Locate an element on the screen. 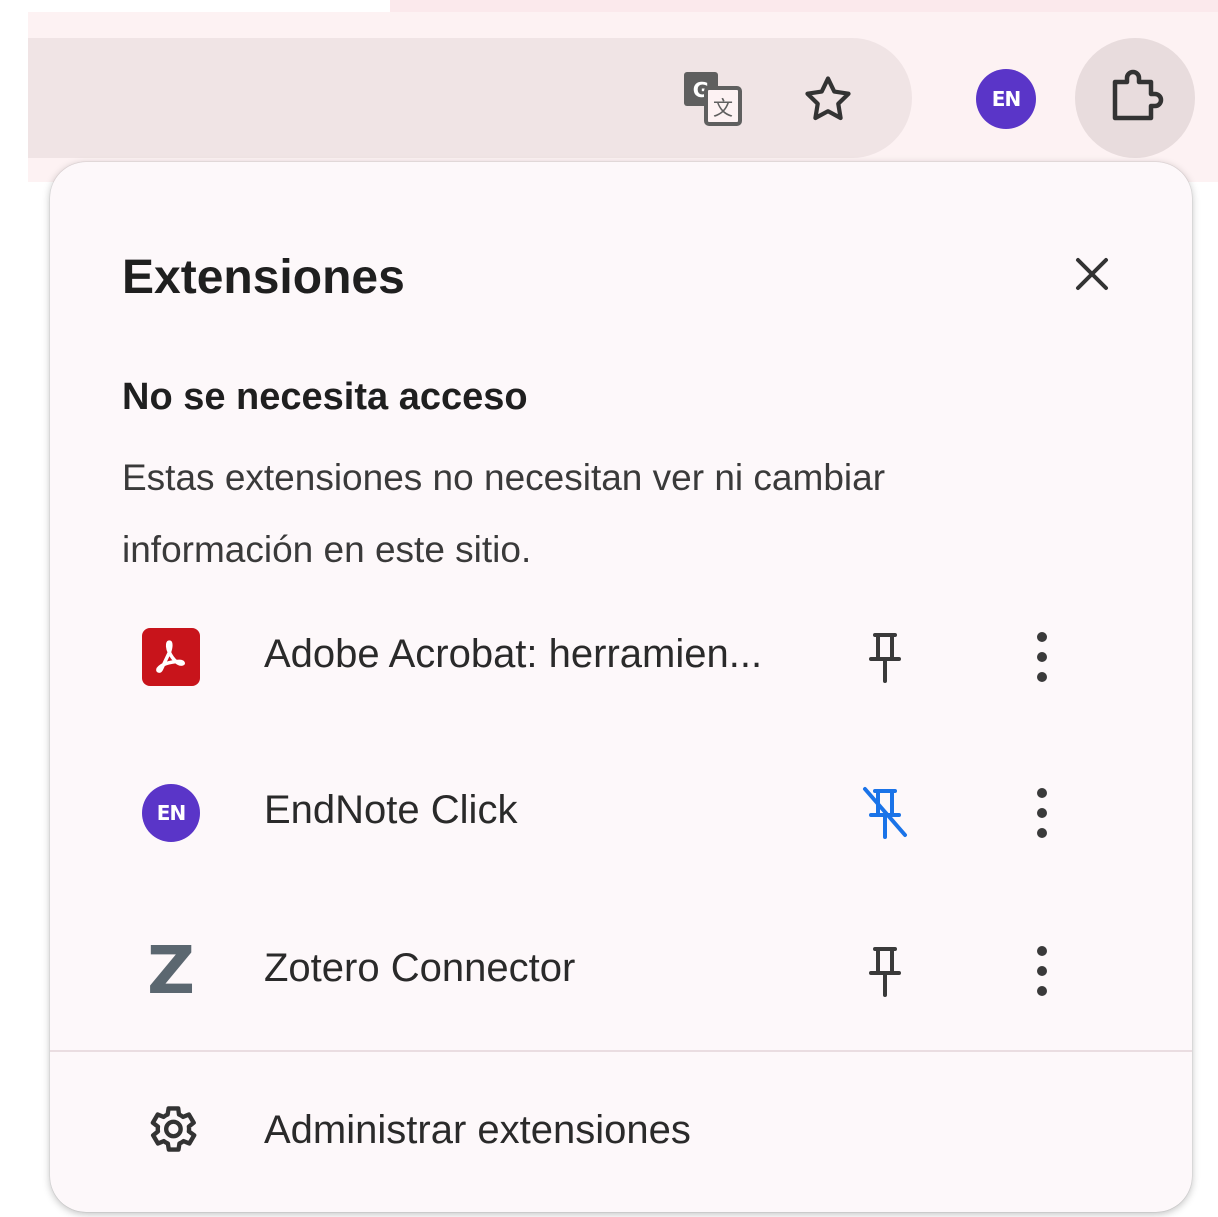 Image resolution: width=1218 pixels, height=1217 pixels. extensions-puzzle-button is located at coordinates (1135, 98).